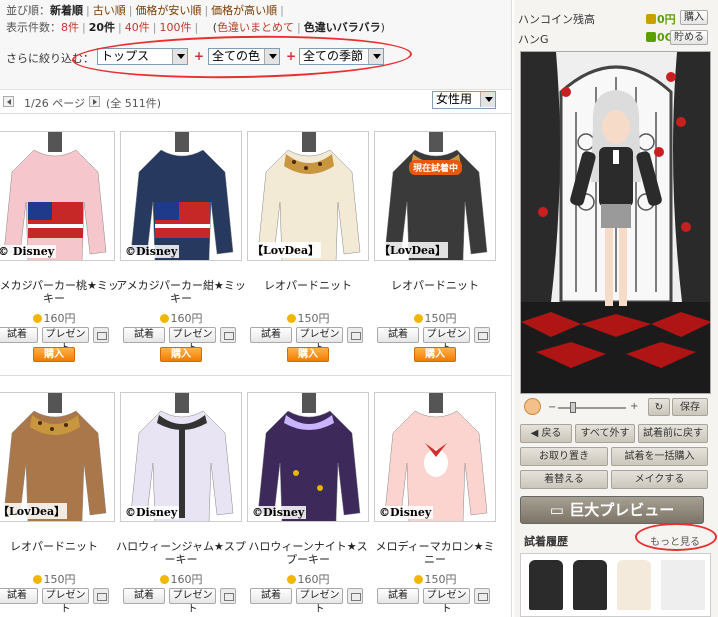 The width and height of the screenshot is (718, 617). Describe the element at coordinates (435, 196) in the screenshot. I see `item-thumbnail: 現在試着中 【LovDea】` at that location.